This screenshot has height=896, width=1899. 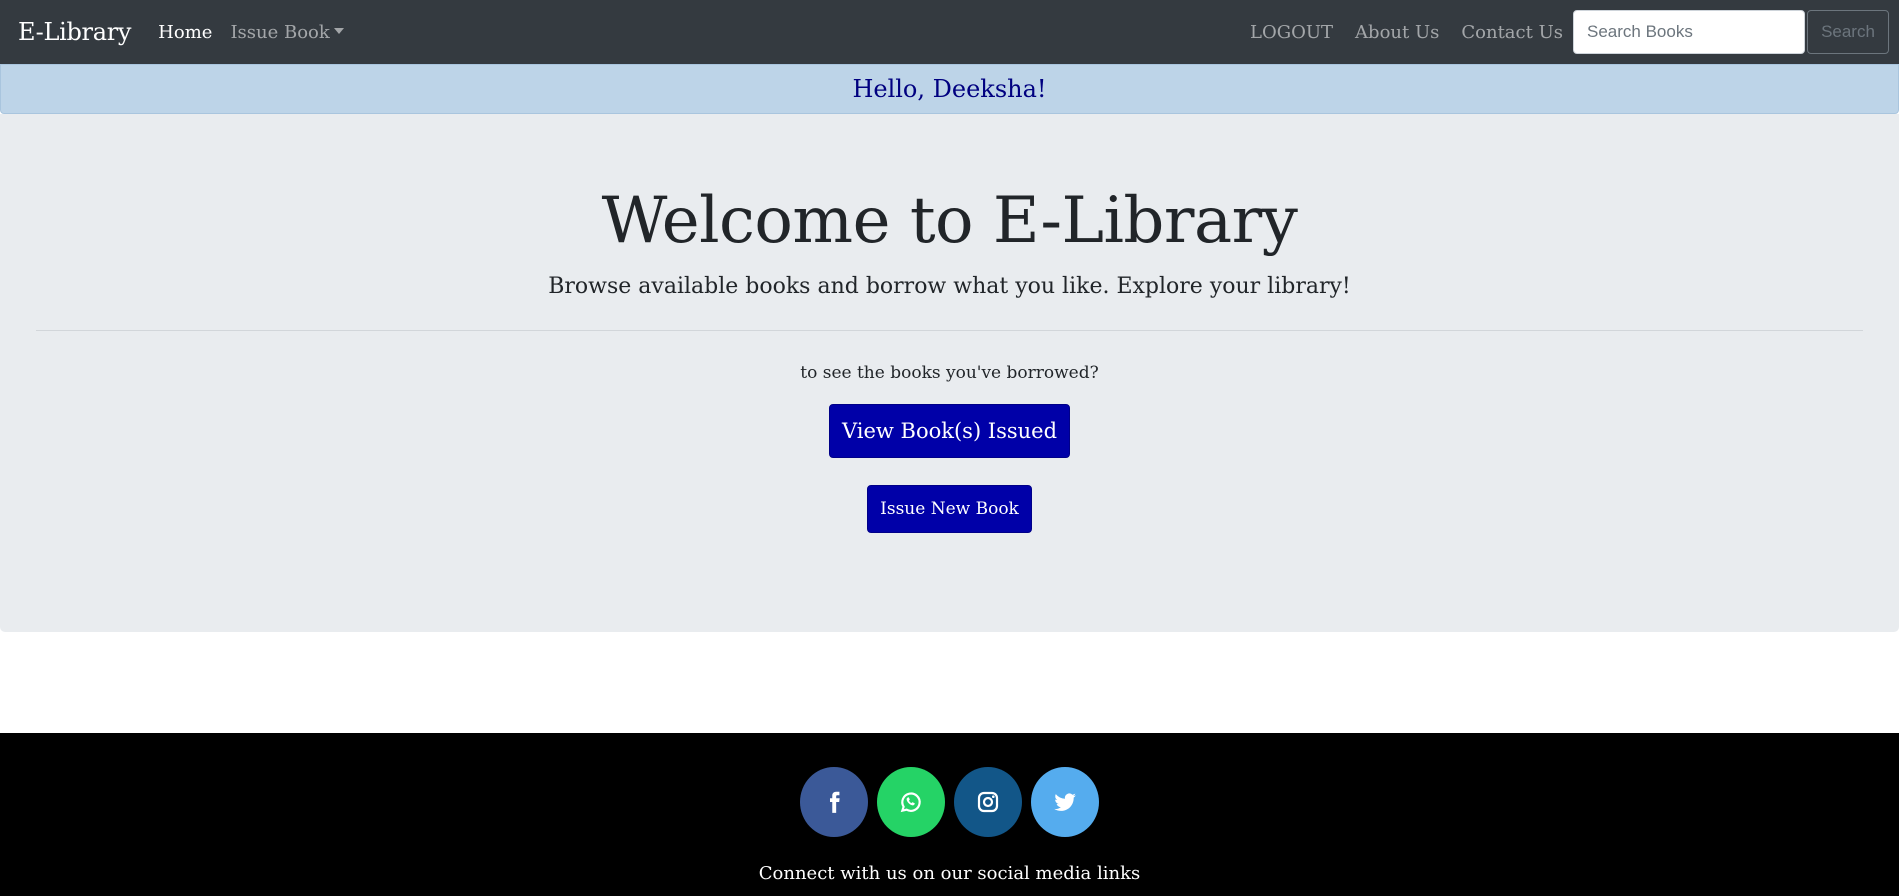 I want to click on nav-home-link: Home, so click(x=185, y=32).